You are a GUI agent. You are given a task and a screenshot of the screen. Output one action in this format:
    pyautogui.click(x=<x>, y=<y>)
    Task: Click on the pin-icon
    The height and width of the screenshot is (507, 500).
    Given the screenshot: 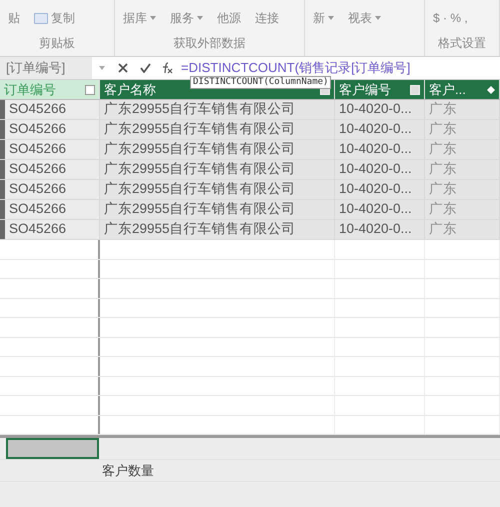 What is the action you would take?
    pyautogui.click(x=491, y=90)
    